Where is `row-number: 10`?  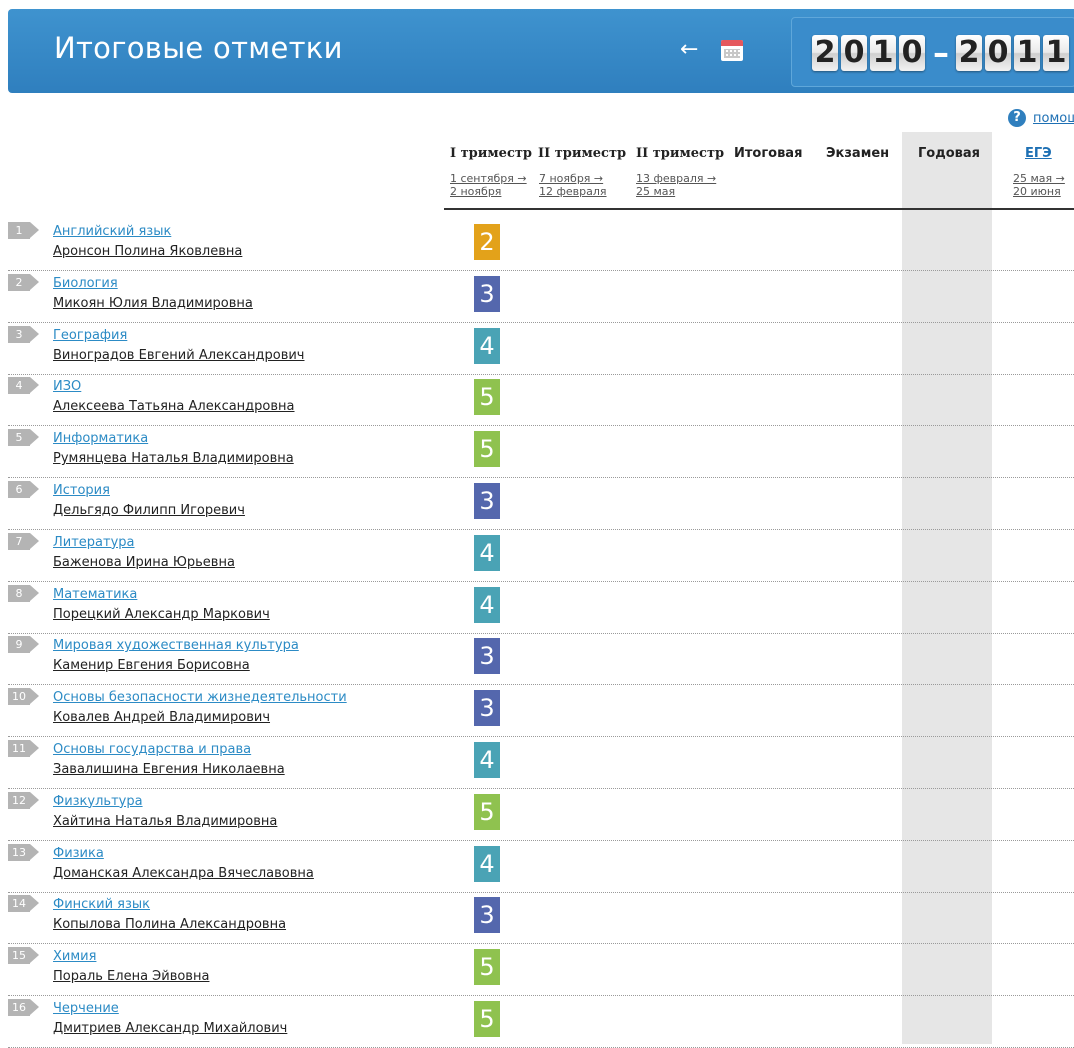
row-number: 10 is located at coordinates (23, 697).